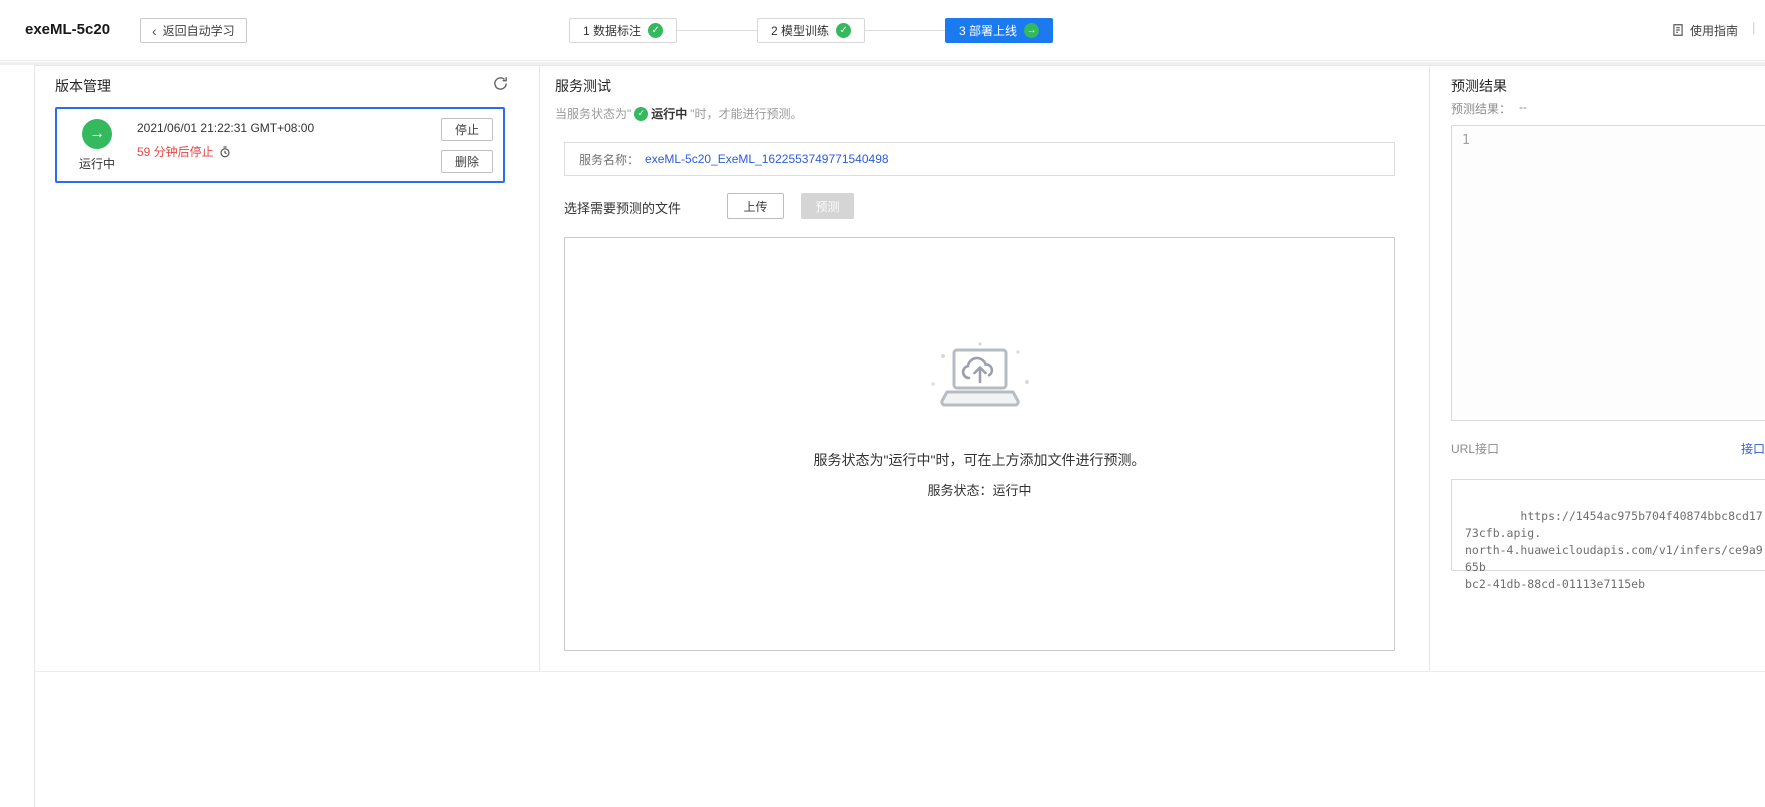 The height and width of the screenshot is (807, 1765). What do you see at coordinates (68, 29) in the screenshot?
I see `page-title: exeML-5c20` at bounding box center [68, 29].